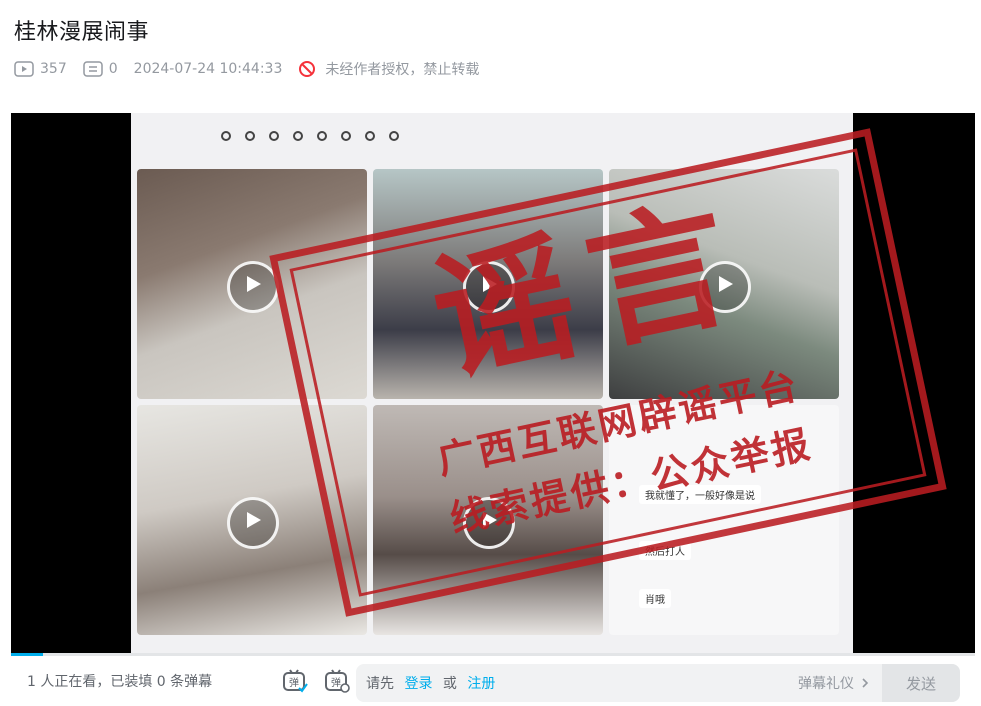 This screenshot has width=981, height=706. Describe the element at coordinates (253, 523) in the screenshot. I see `play-icon` at that location.